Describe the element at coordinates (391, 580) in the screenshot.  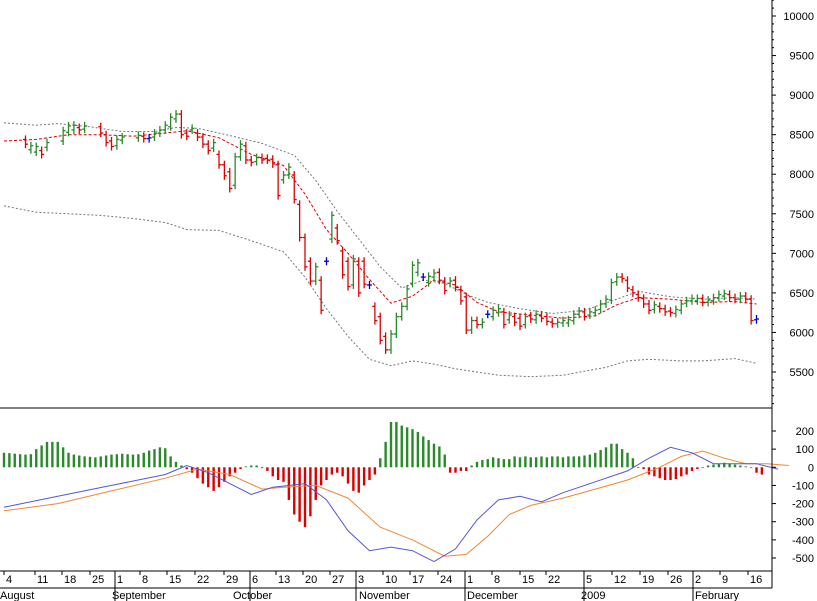
I see `x-day-tick-label: 10` at that location.